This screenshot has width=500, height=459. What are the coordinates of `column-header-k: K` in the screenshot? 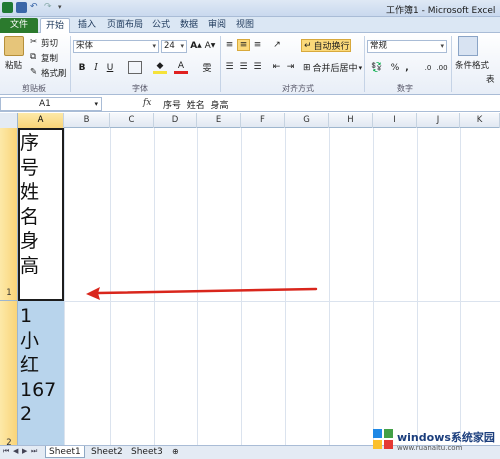 It's located at (480, 120).